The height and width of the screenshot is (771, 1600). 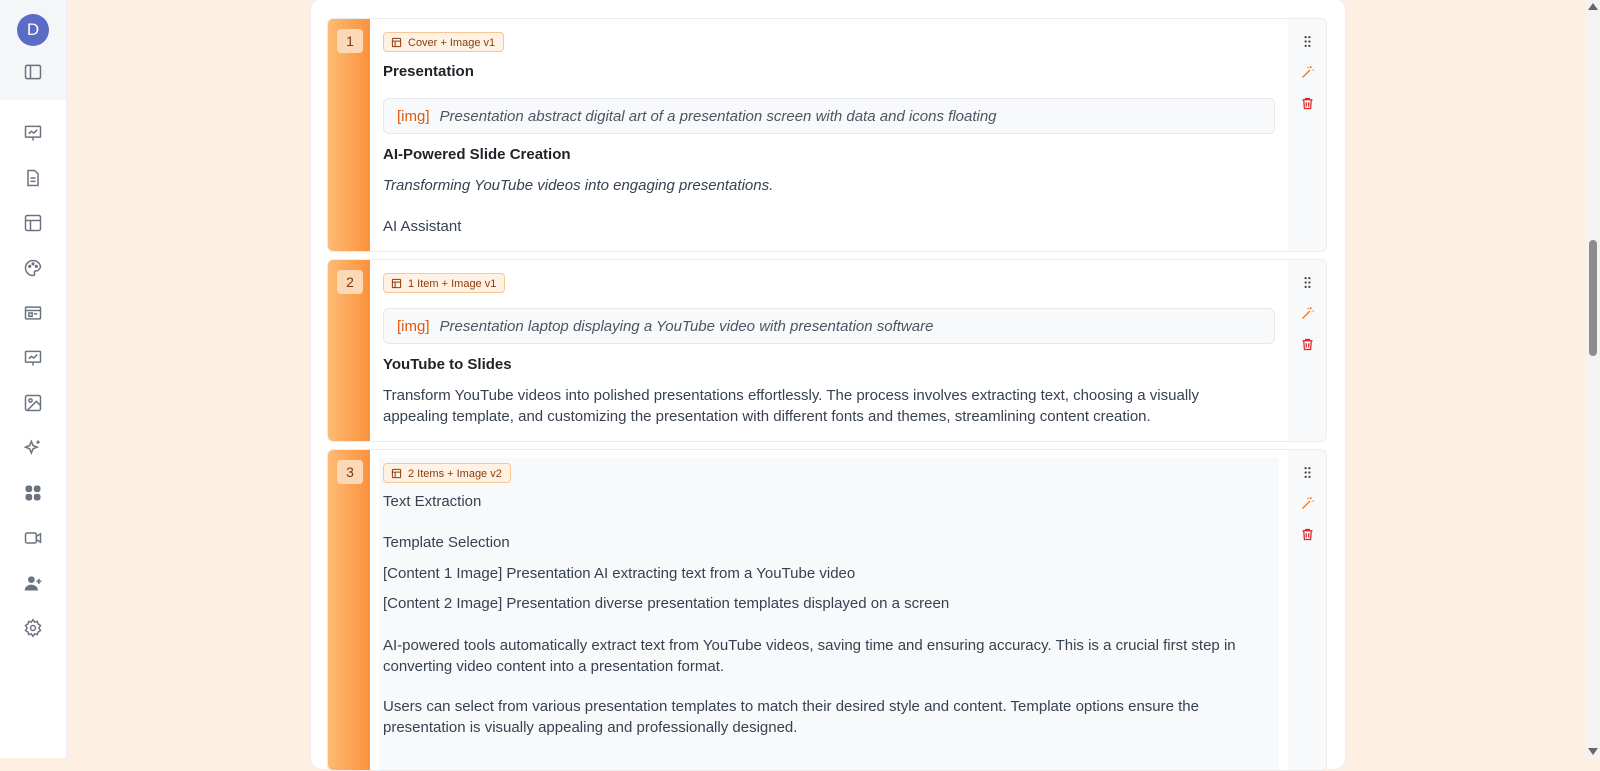 What do you see at coordinates (422, 226) in the screenshot?
I see `slide-author: AI Assistant` at bounding box center [422, 226].